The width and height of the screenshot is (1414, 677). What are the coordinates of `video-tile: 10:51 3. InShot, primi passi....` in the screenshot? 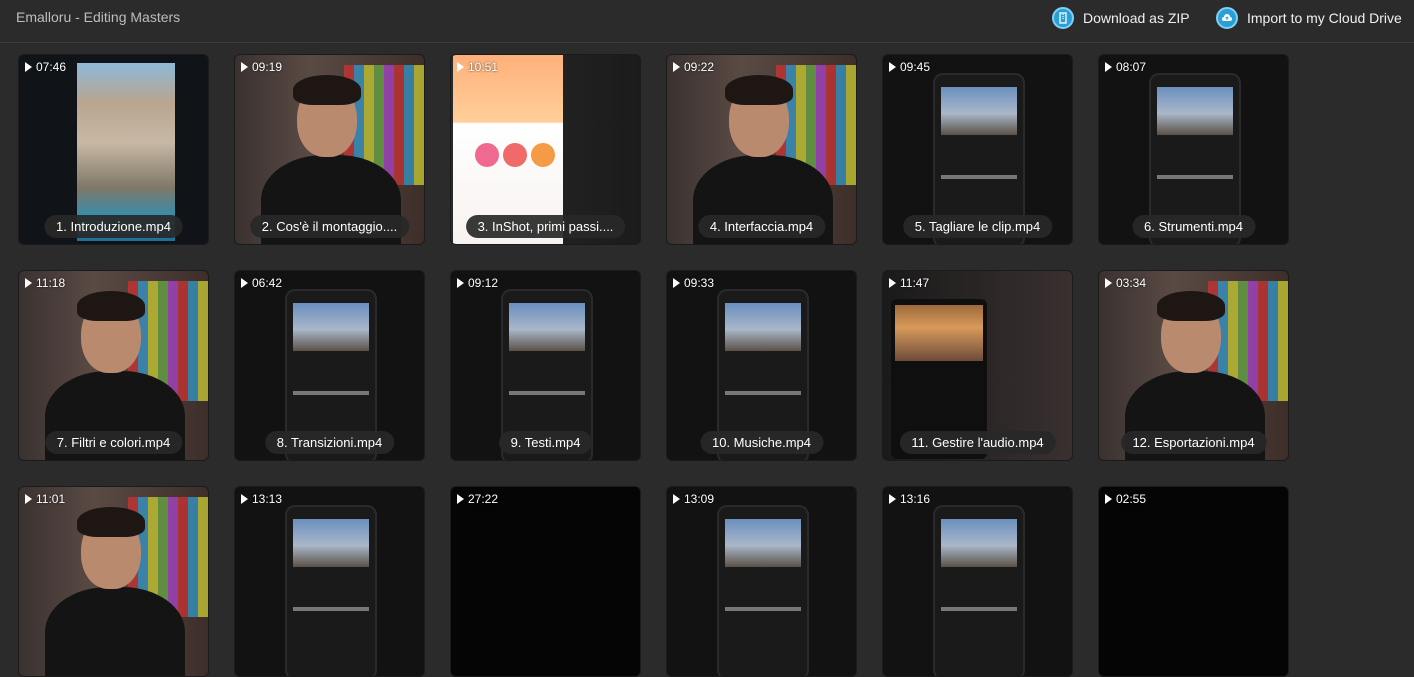 It's located at (545, 149).